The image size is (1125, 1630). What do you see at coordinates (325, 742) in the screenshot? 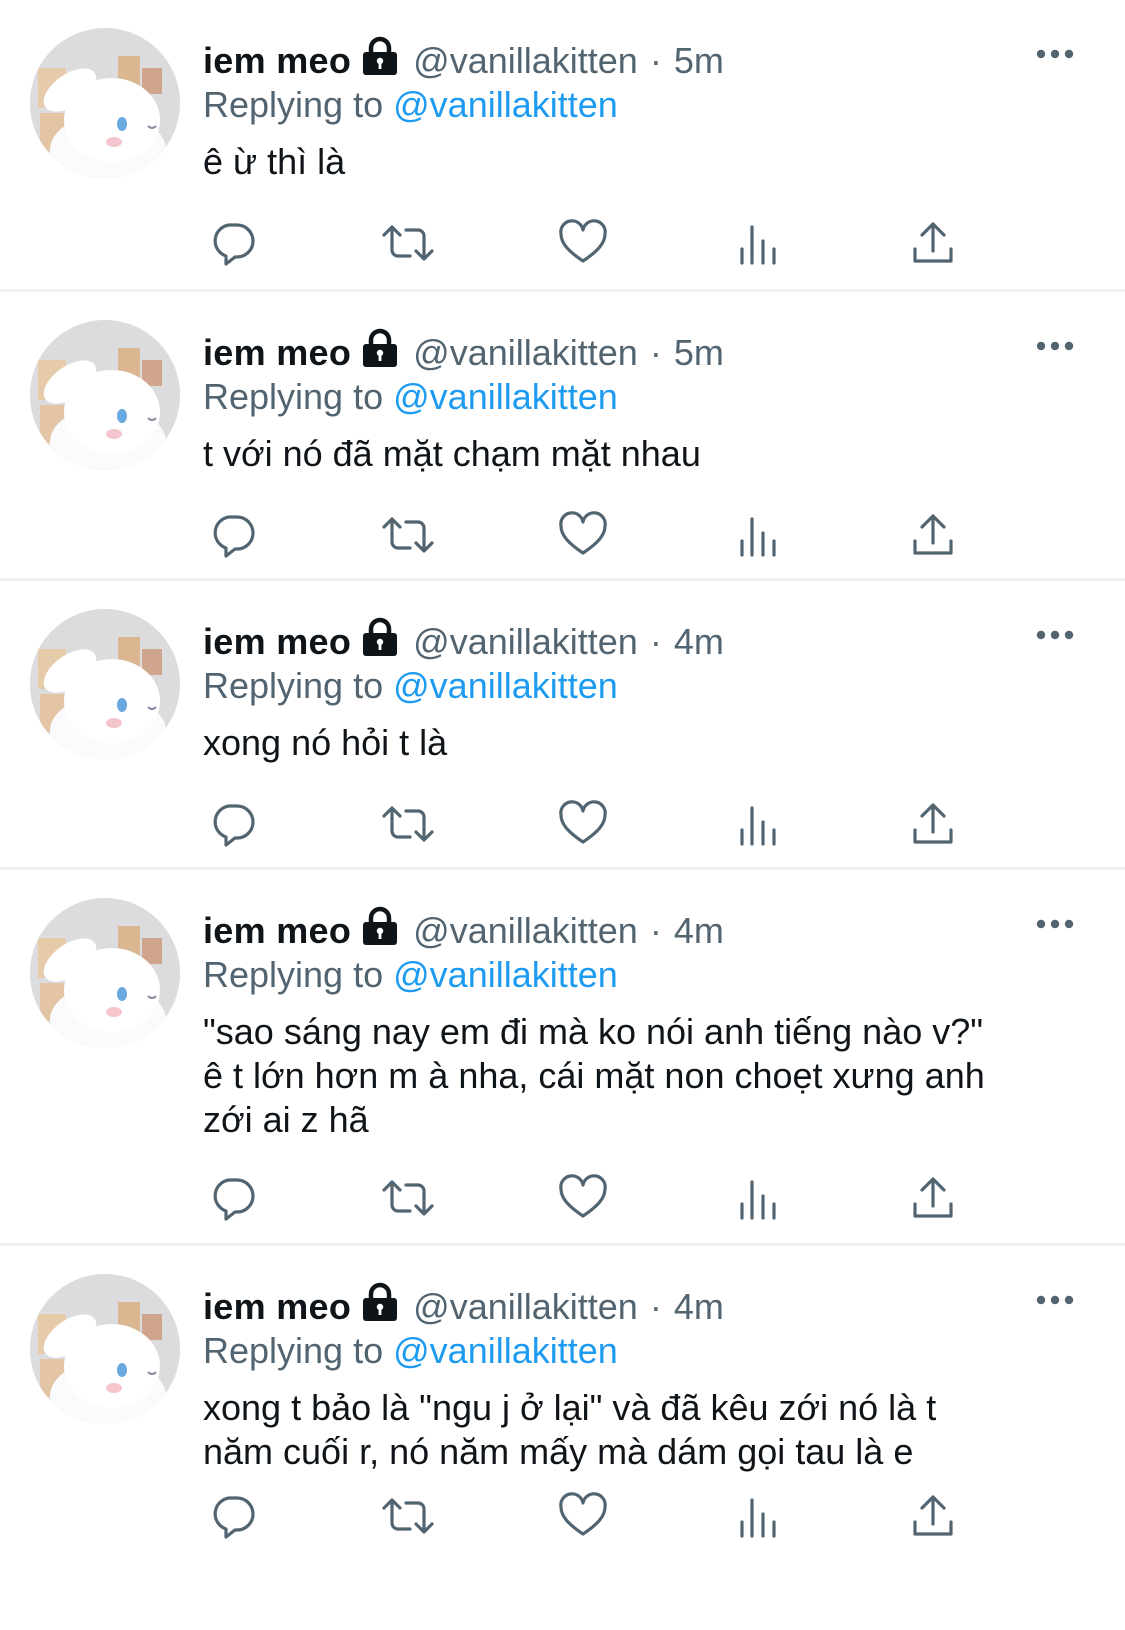
I see `tweet-text: xong nó hỏi t là` at bounding box center [325, 742].